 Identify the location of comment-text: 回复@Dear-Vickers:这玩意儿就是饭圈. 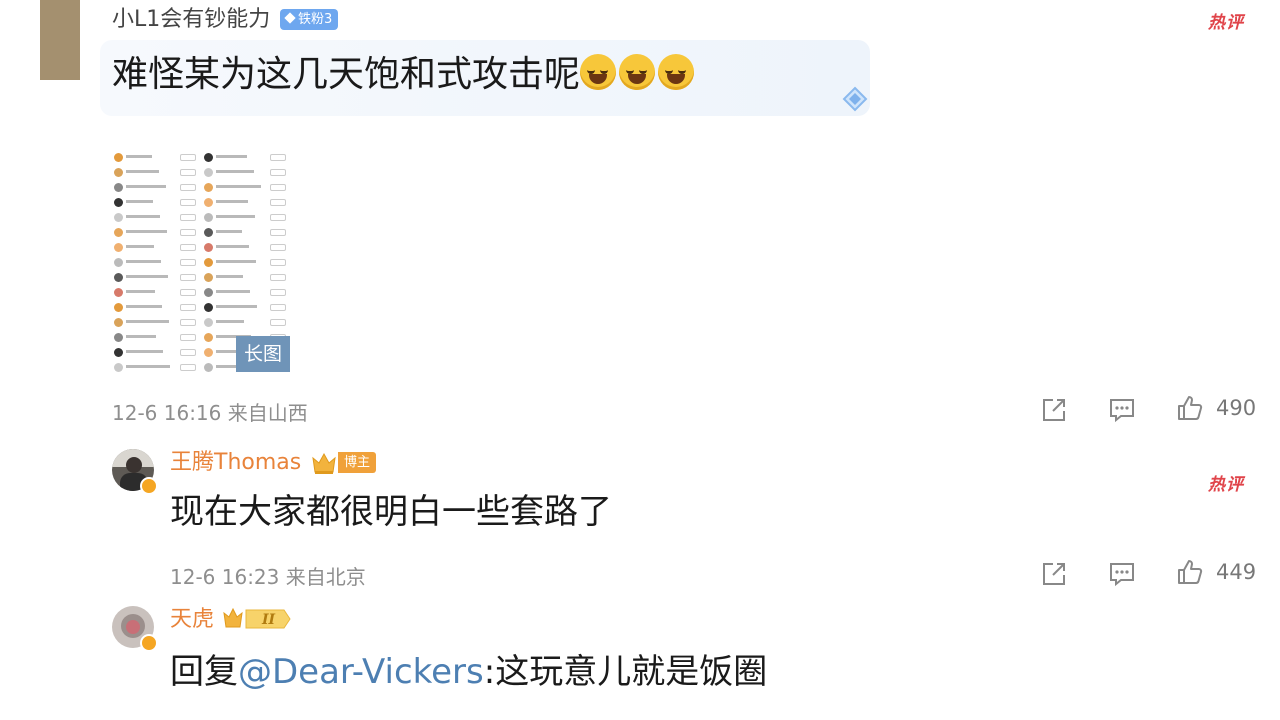
(468, 672).